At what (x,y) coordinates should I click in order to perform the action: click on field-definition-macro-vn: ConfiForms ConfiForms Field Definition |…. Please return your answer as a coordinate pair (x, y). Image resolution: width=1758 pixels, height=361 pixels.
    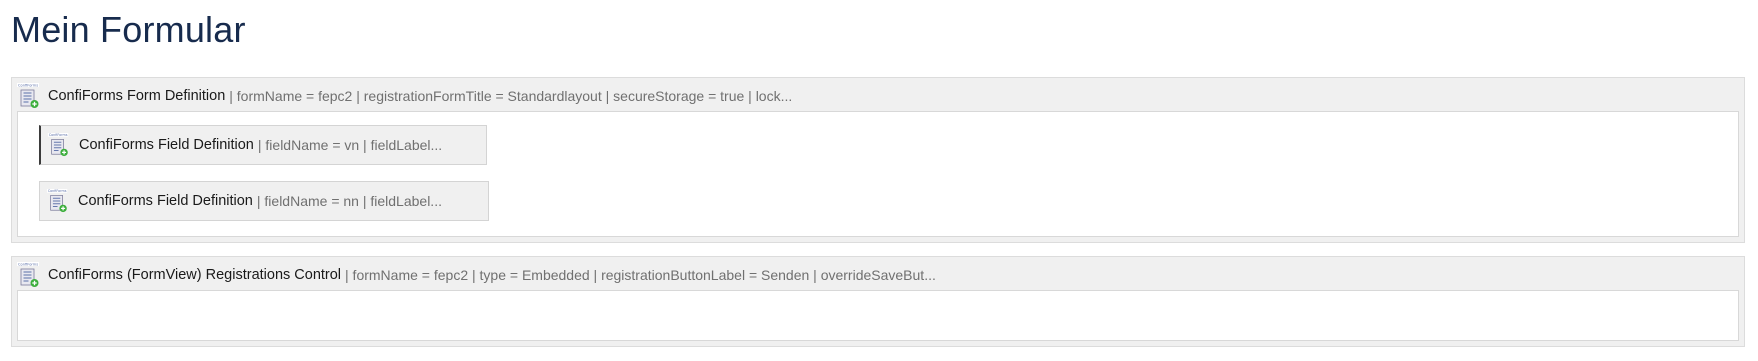
    Looking at the image, I should click on (263, 145).